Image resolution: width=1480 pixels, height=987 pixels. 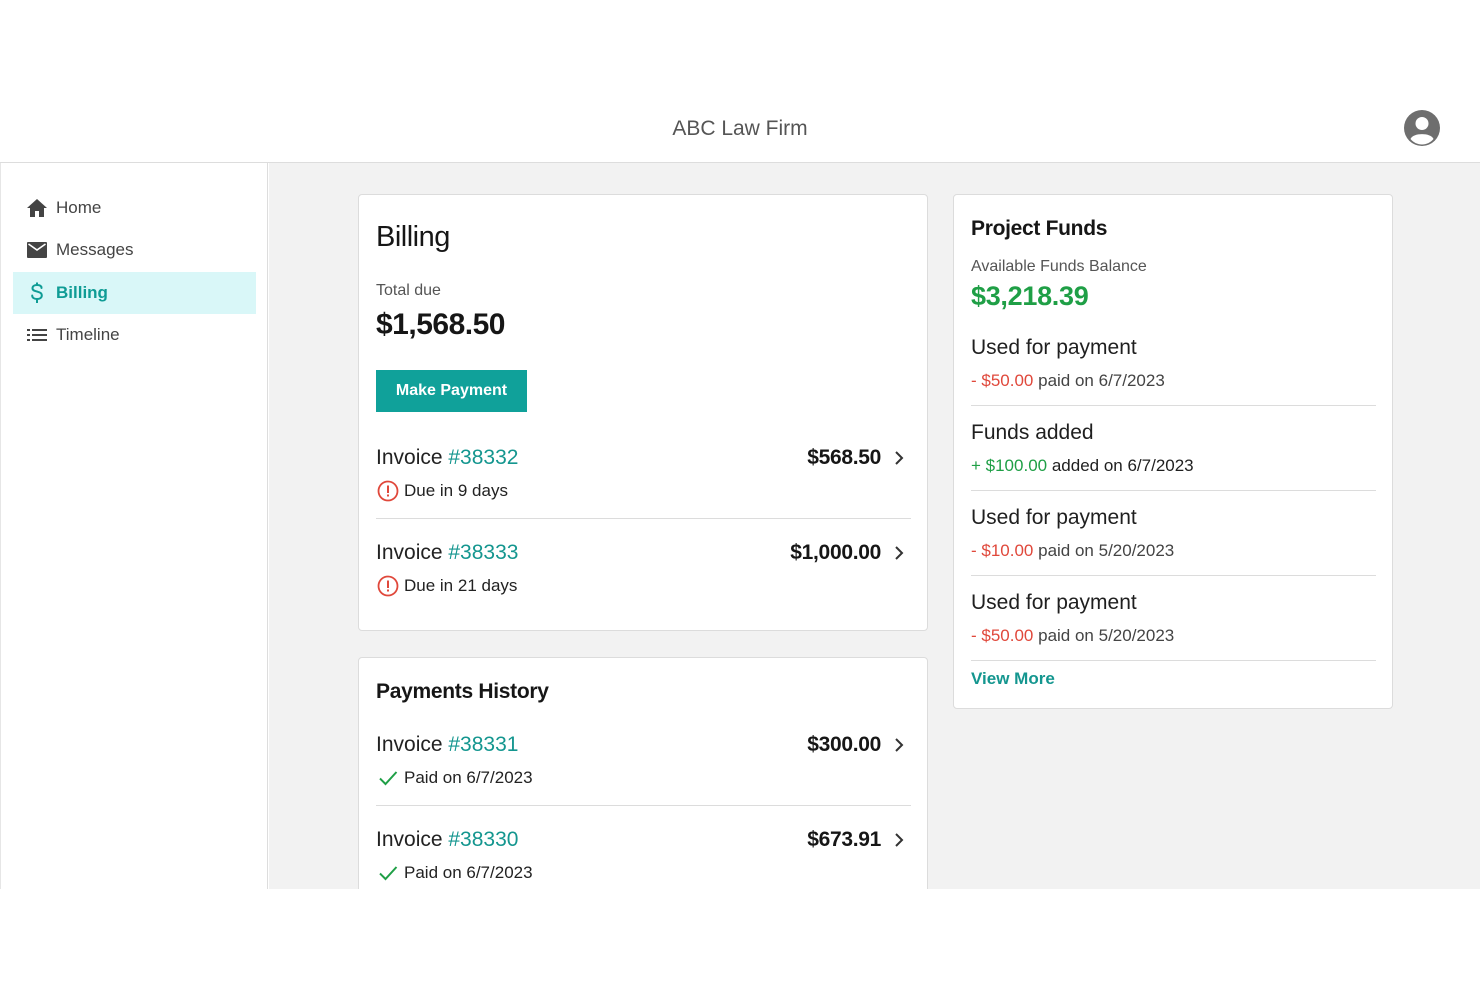 I want to click on fund-entry-detail: - $50.00 paid on 5/20/2023, so click(x=1073, y=635).